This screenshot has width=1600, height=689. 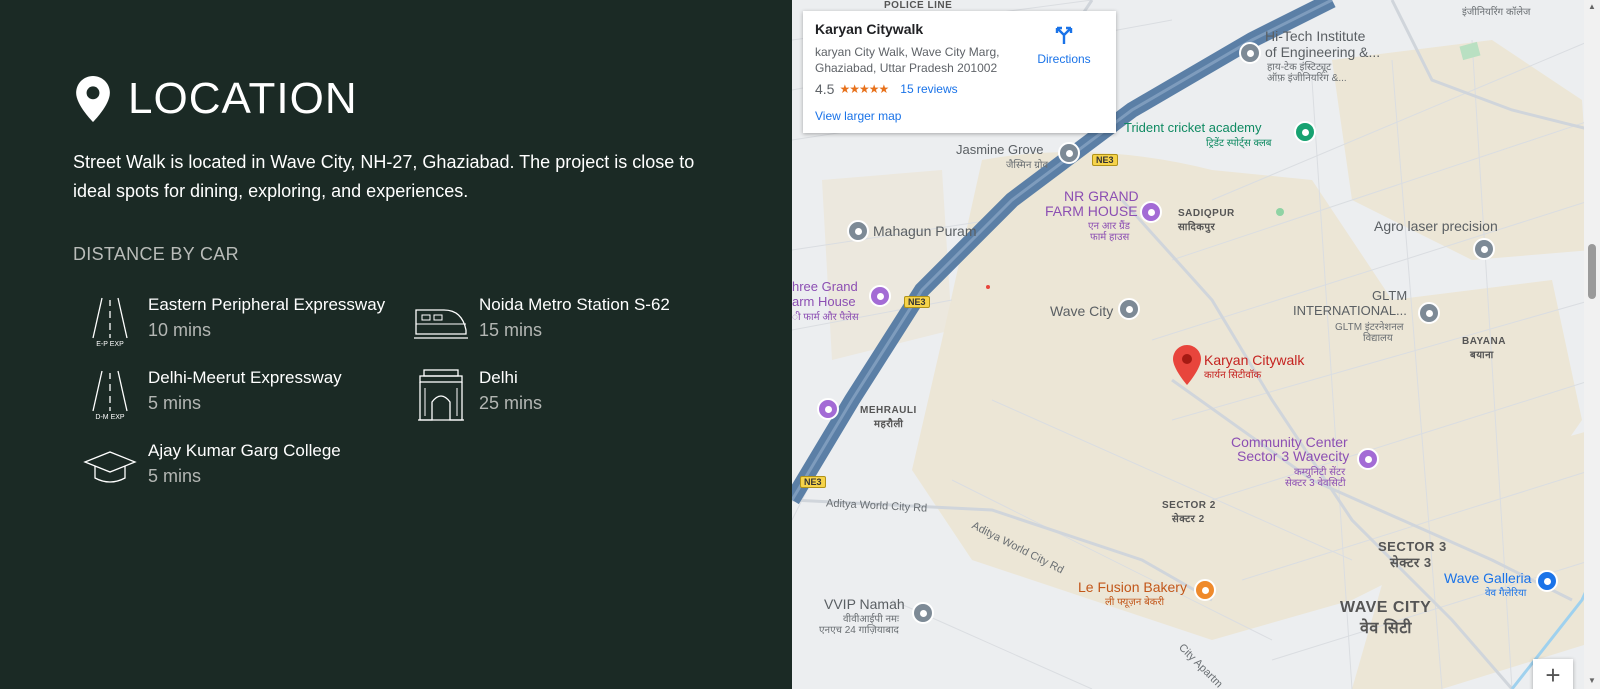 What do you see at coordinates (1411, 562) in the screenshot?
I see `map-label: सेक्टर 3` at bounding box center [1411, 562].